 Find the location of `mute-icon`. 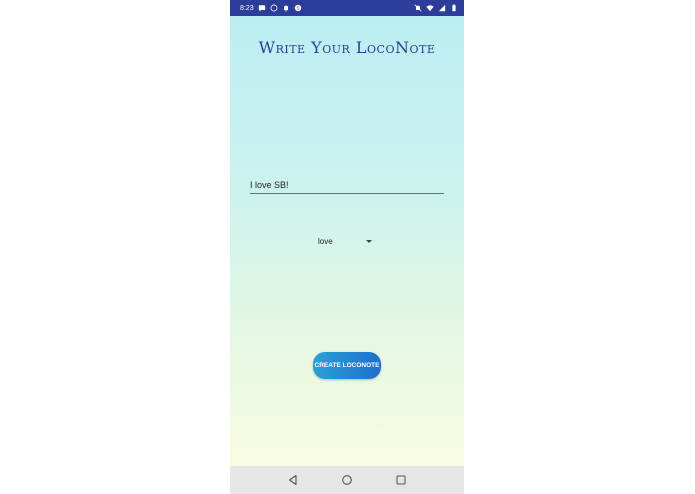

mute-icon is located at coordinates (418, 8).